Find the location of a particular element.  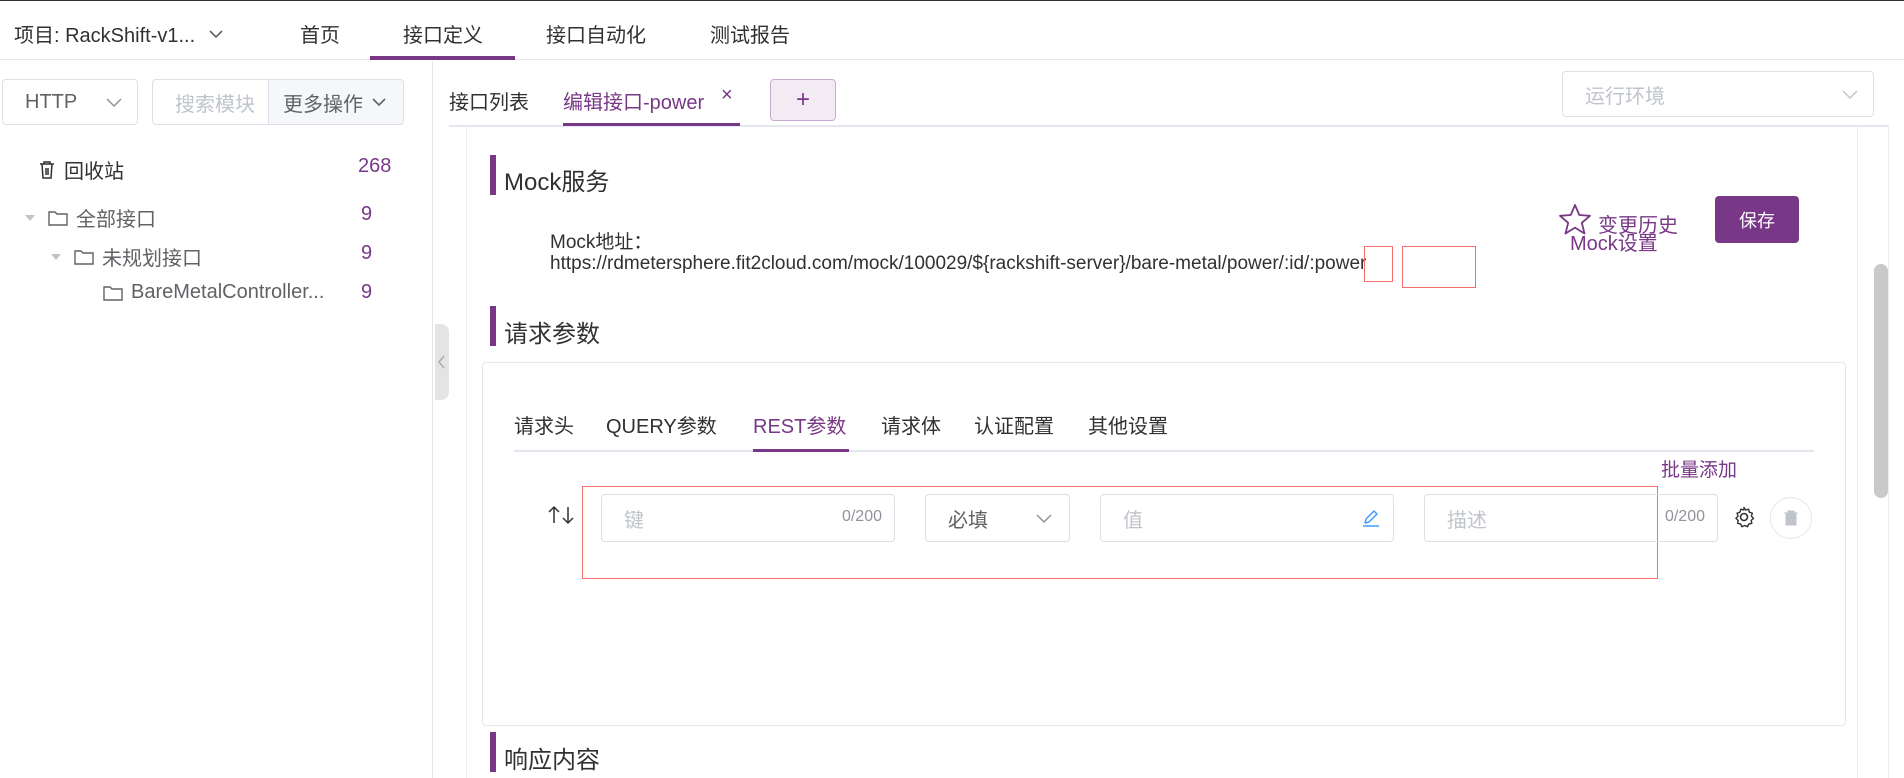

nav-active-indicator is located at coordinates (442, 58).